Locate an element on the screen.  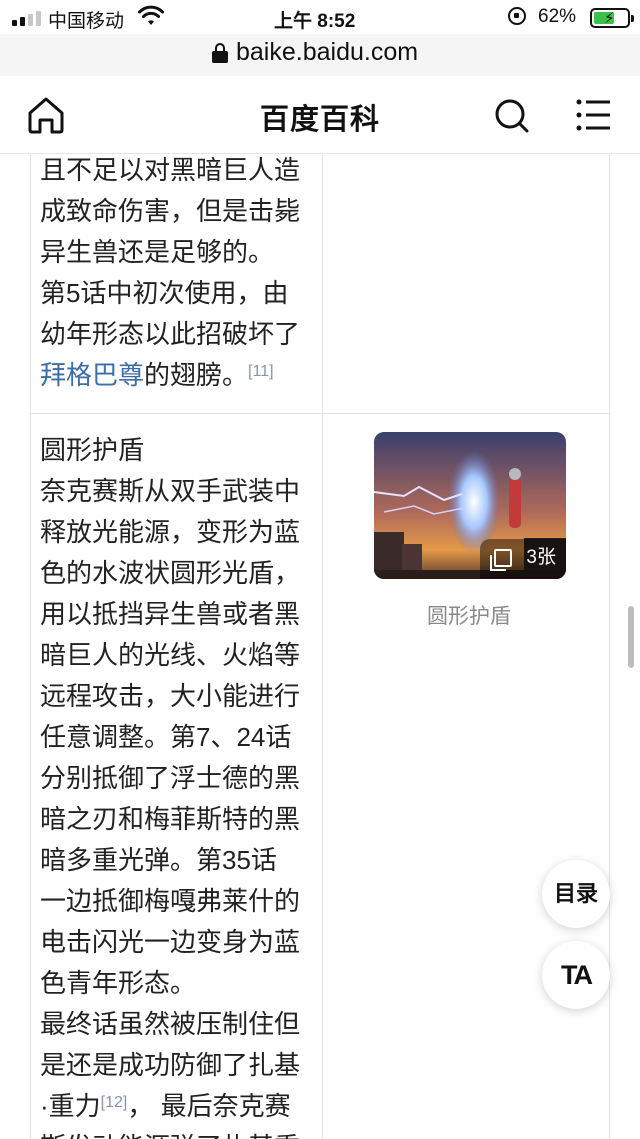
text-line: 远程攻击，大小能进行 is located at coordinates (170, 696).